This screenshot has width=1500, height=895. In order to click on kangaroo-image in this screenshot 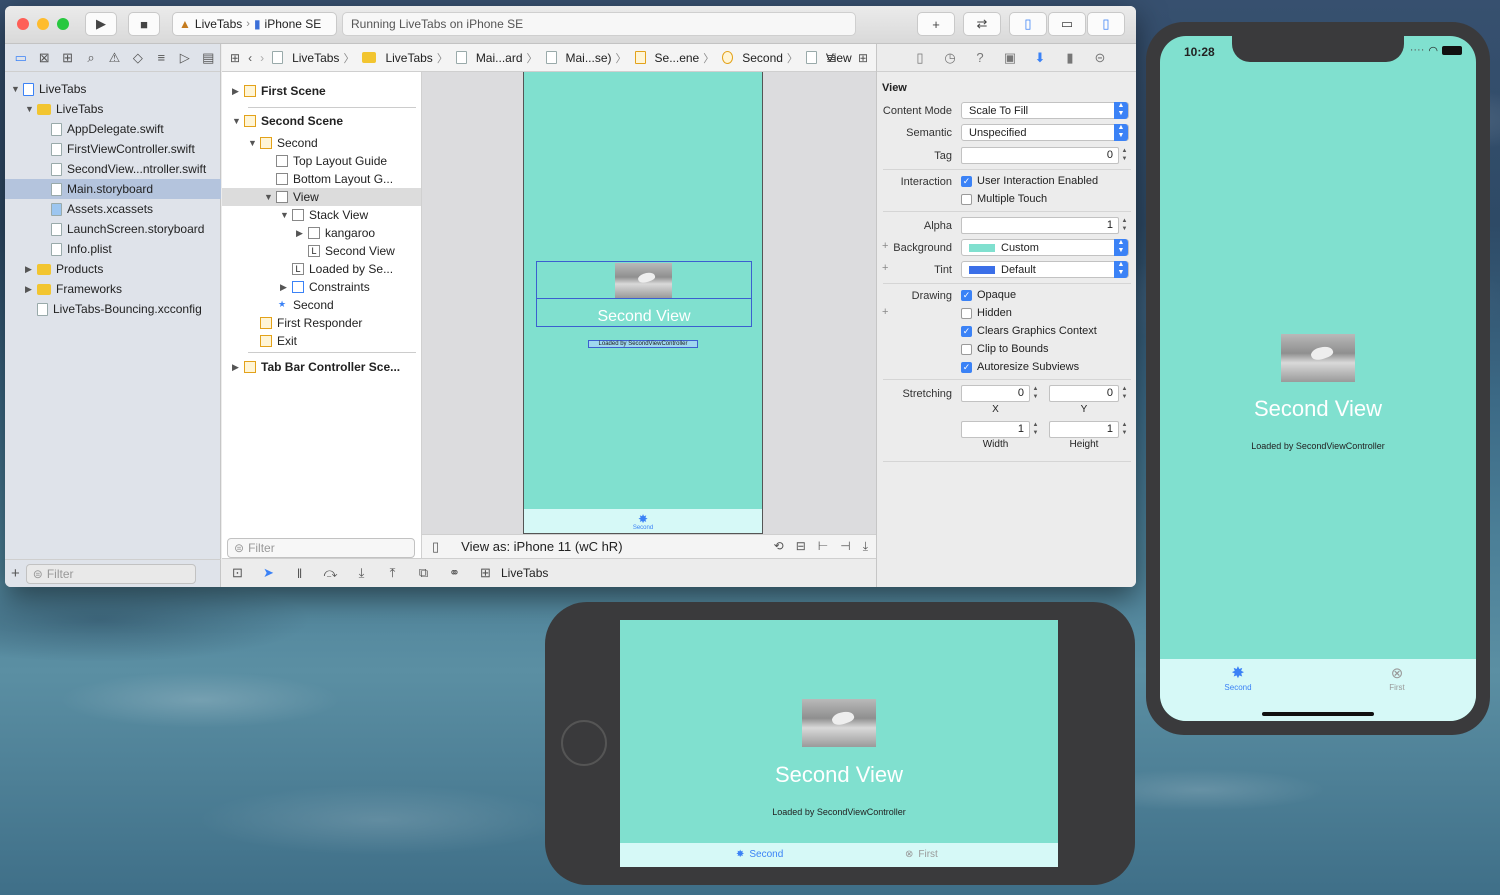, I will do `click(643, 280)`.